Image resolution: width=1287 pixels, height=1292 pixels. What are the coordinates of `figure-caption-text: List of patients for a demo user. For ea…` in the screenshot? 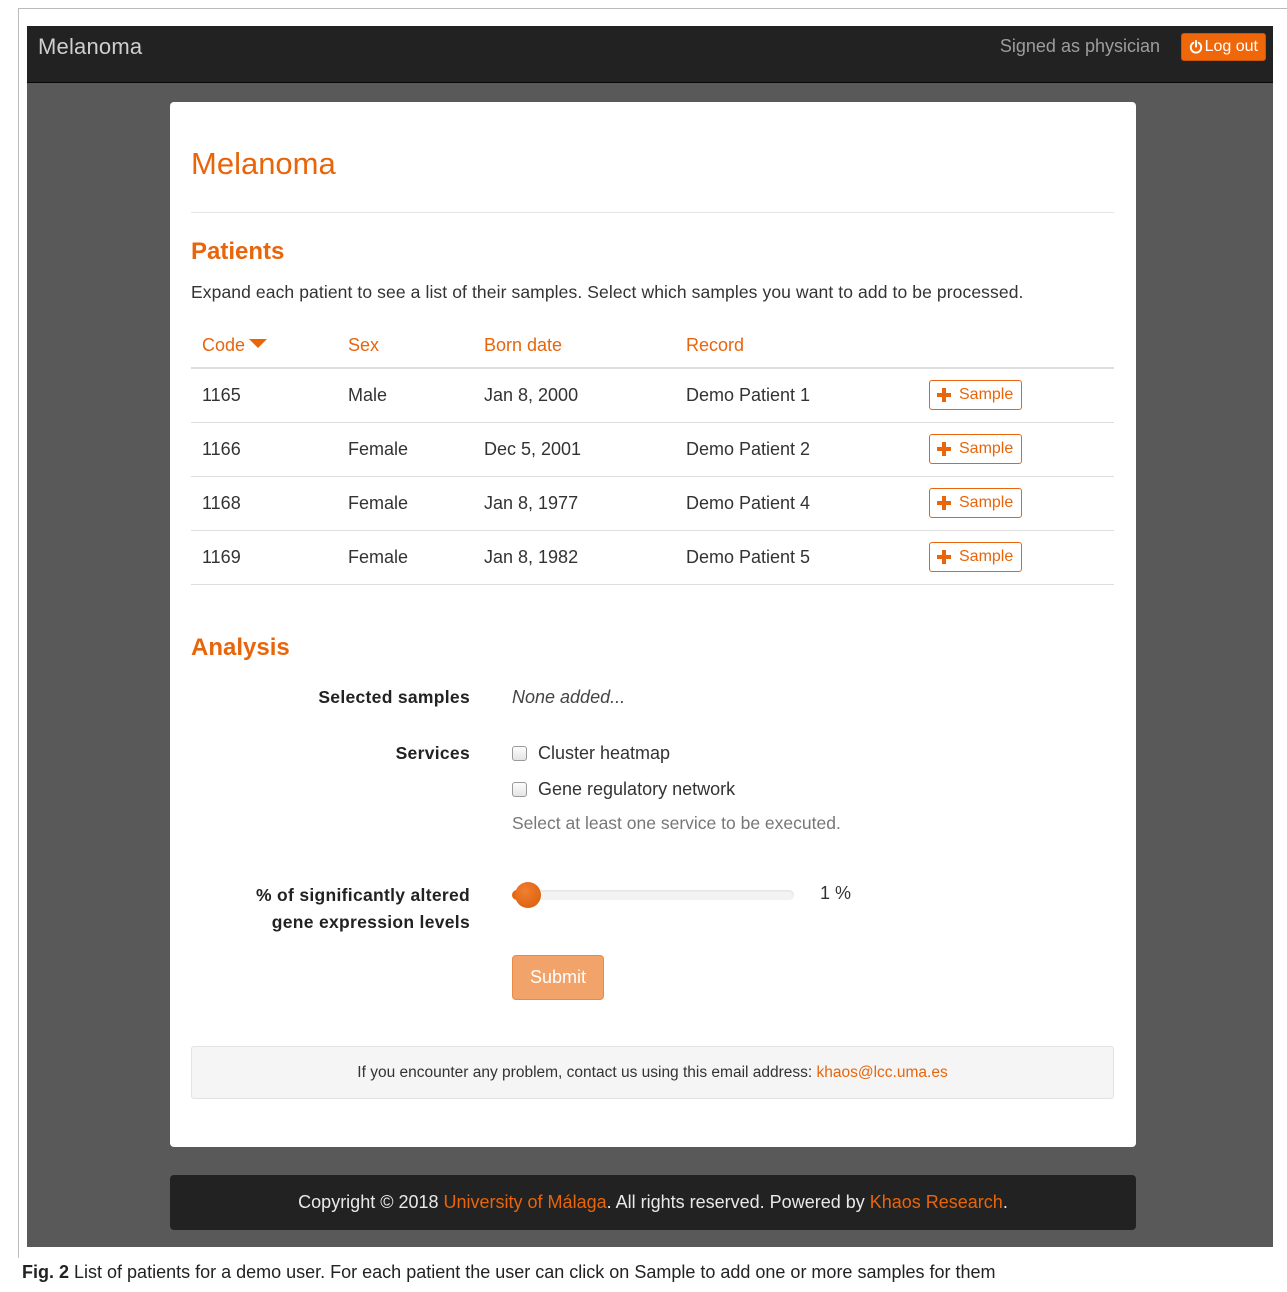 It's located at (532, 1272).